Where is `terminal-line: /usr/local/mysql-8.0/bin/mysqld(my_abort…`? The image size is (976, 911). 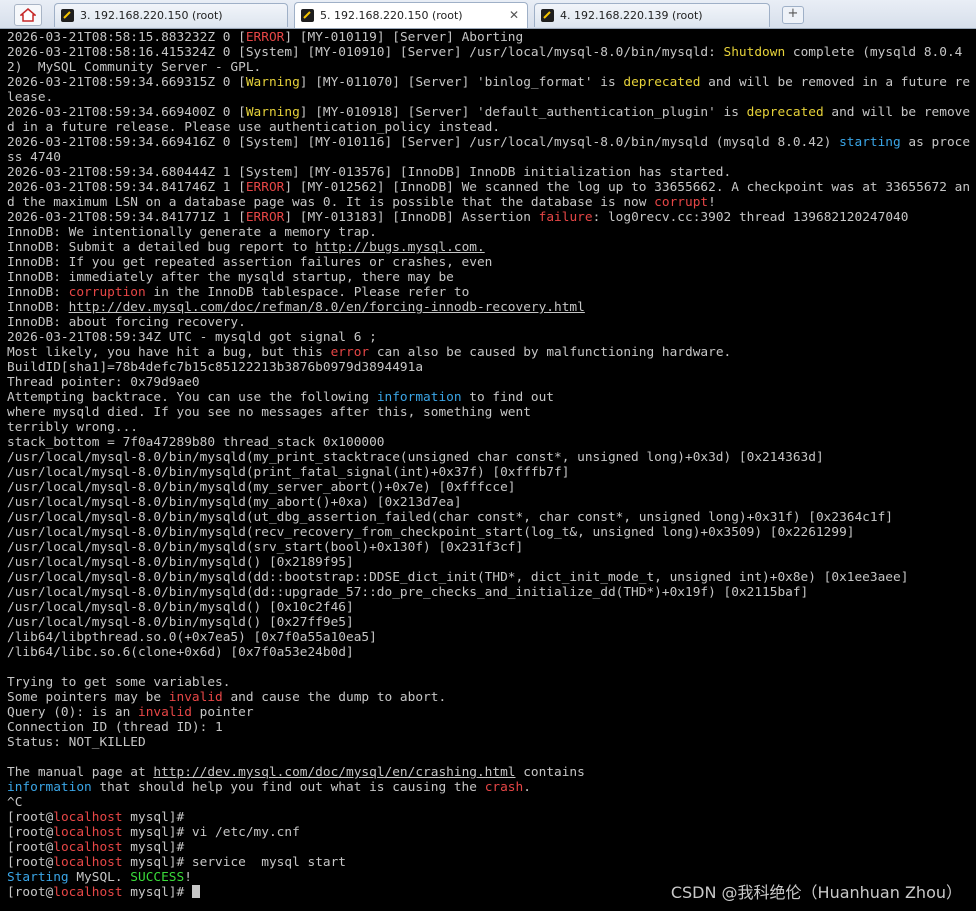
terminal-line: /usr/local/mysql-8.0/bin/mysqld(my_abort… is located at coordinates (489, 502).